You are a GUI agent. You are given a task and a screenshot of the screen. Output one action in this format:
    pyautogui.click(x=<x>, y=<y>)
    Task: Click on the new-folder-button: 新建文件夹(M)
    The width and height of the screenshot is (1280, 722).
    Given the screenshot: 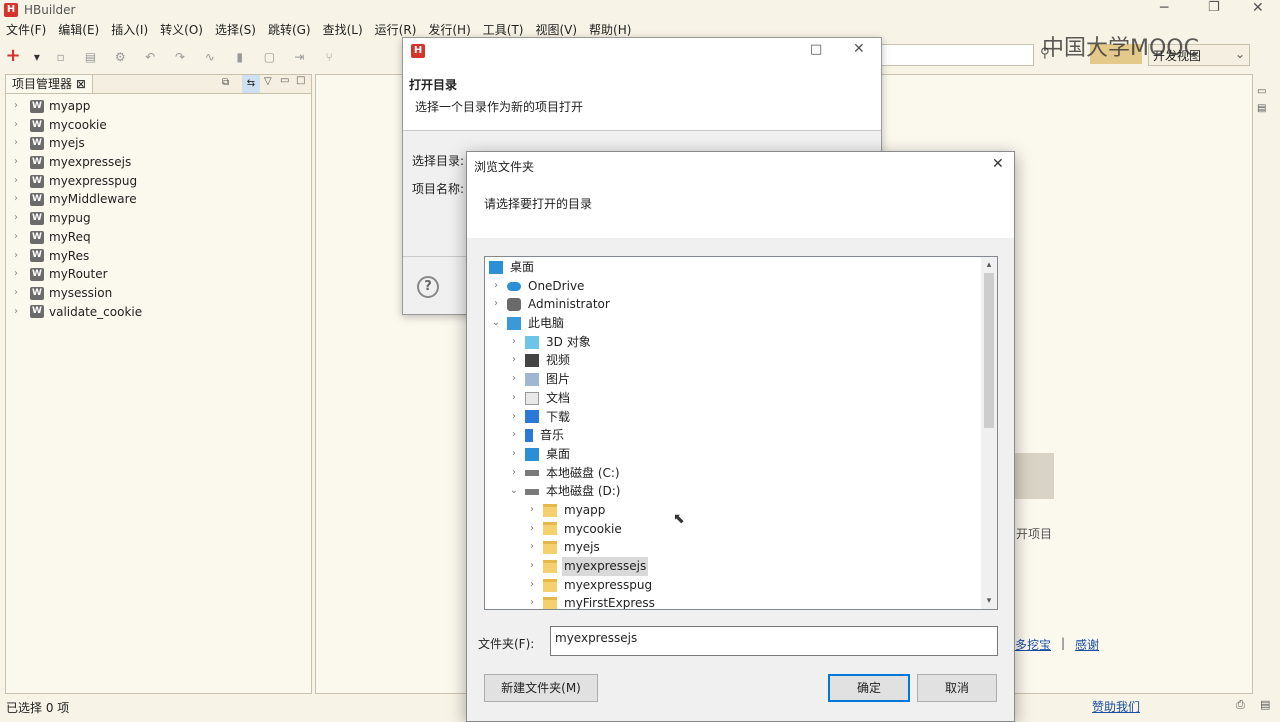 What is the action you would take?
    pyautogui.click(x=541, y=688)
    